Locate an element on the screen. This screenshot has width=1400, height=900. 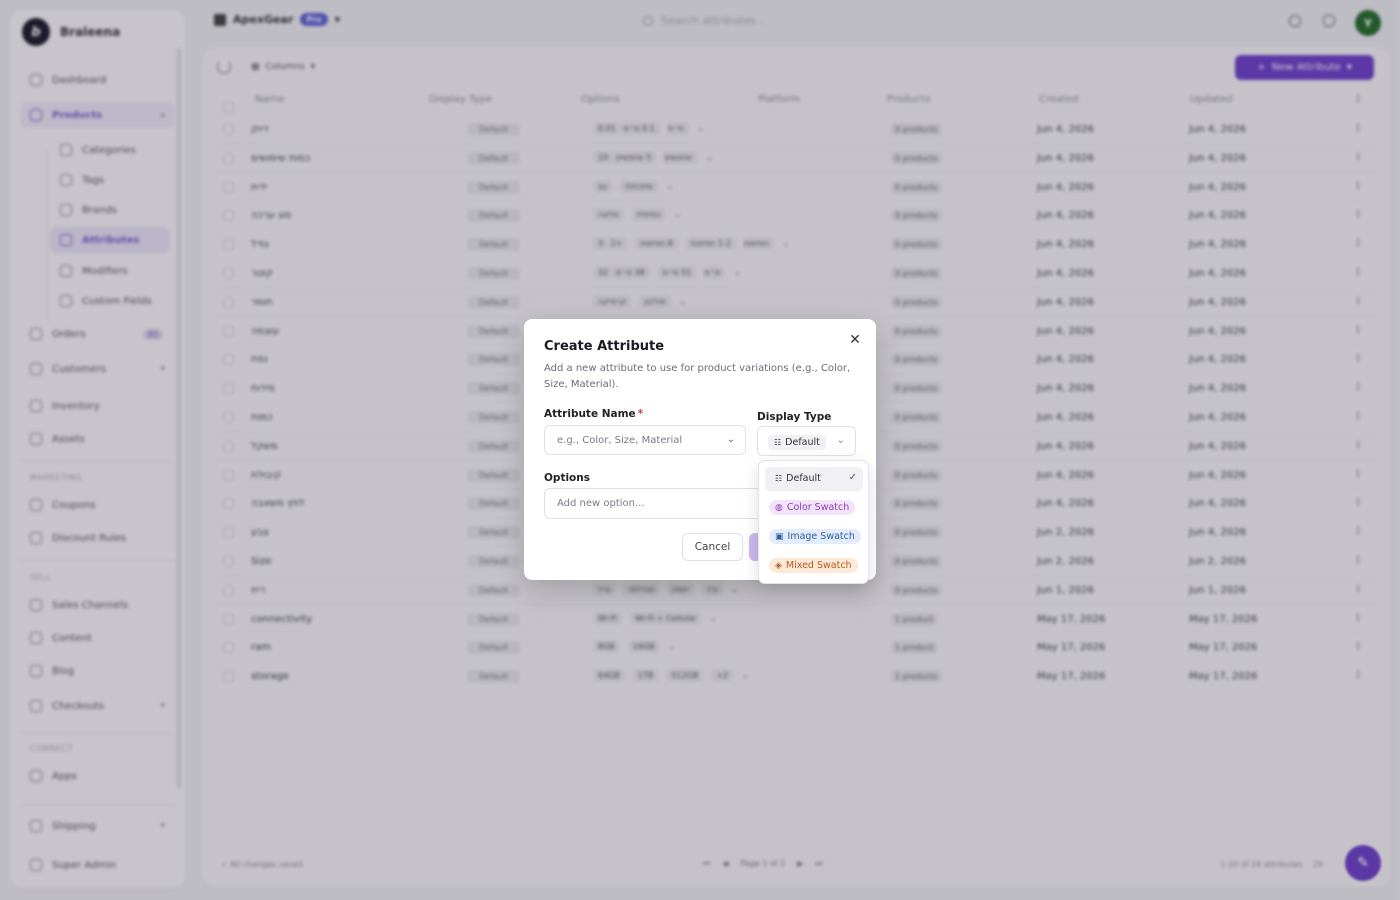
default-chip: ☷ Default is located at coordinates (798, 478).